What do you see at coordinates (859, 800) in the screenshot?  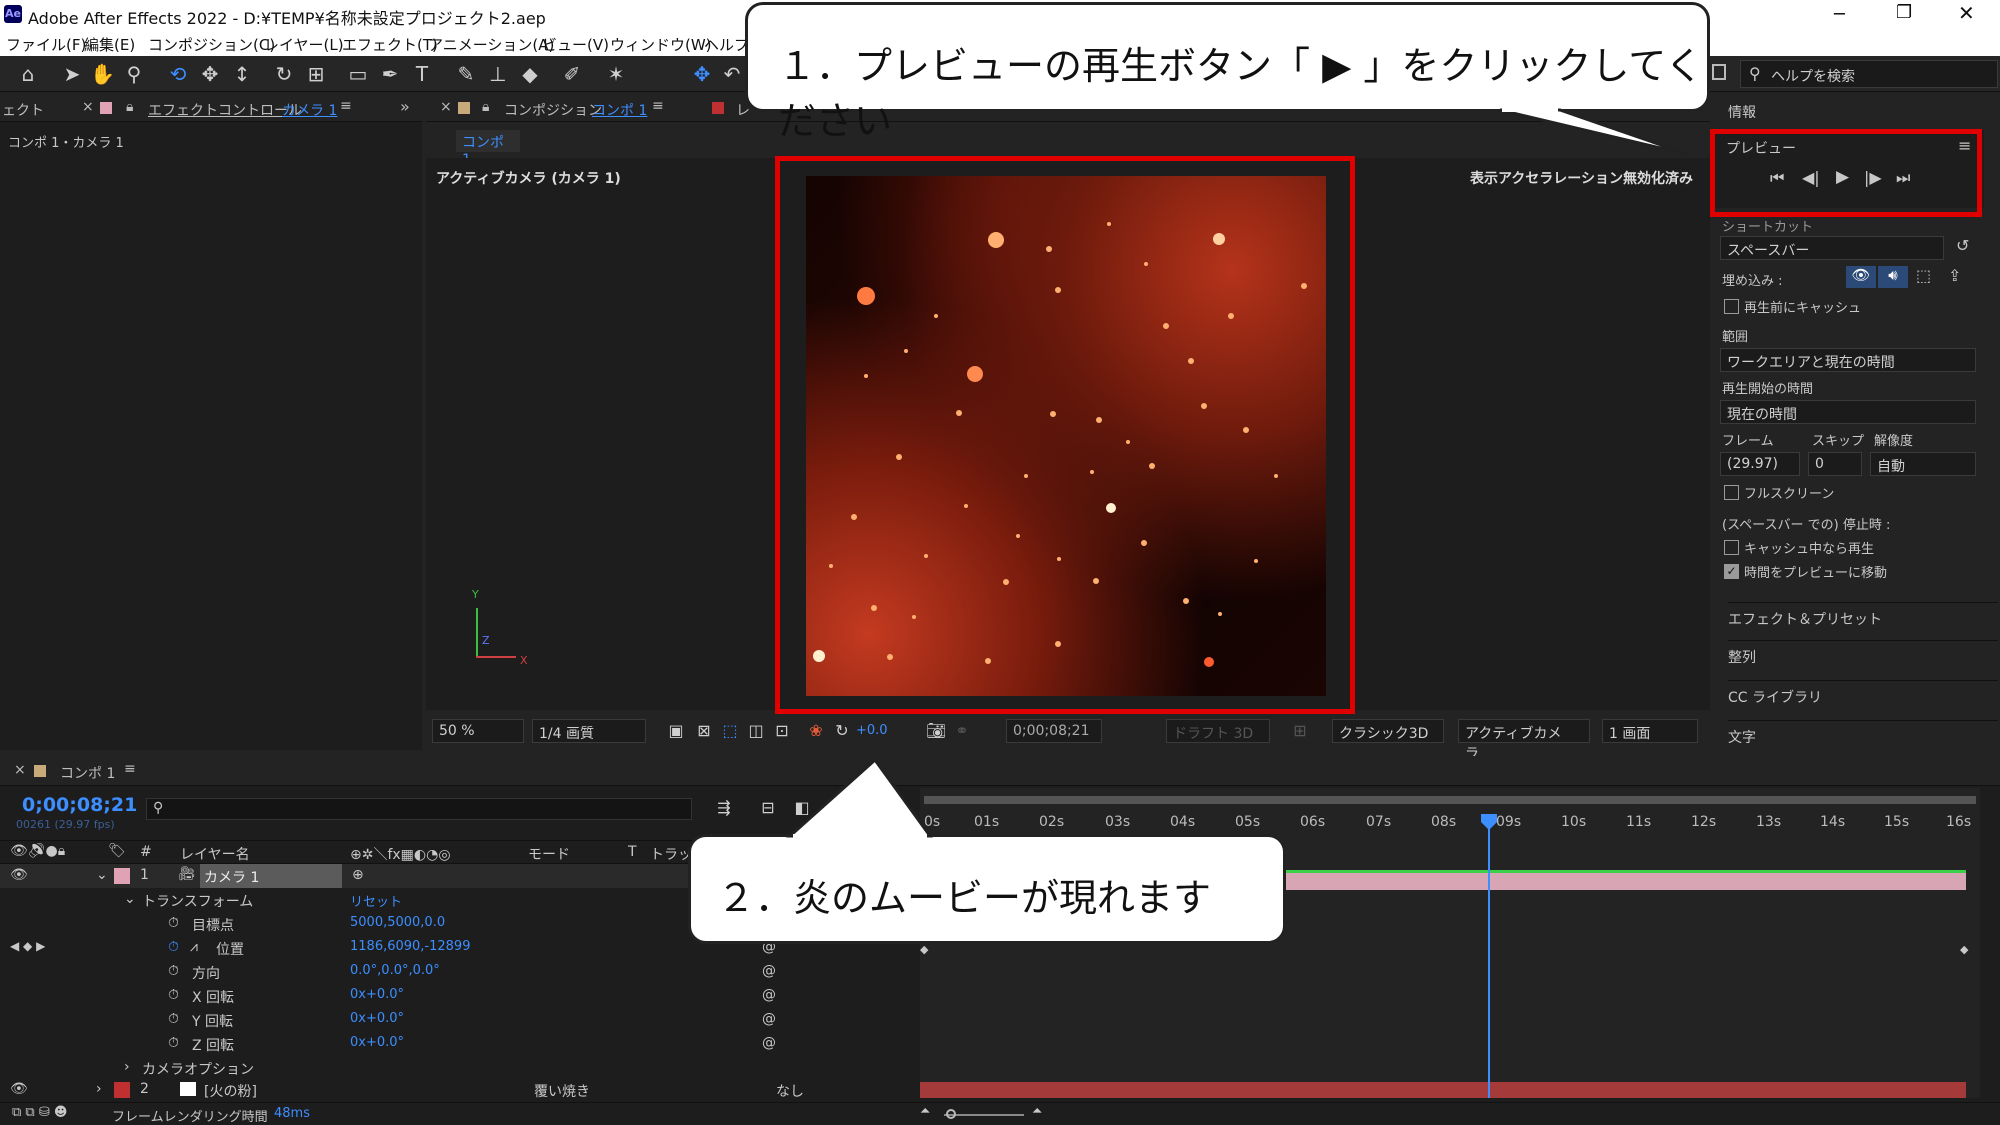 I see `callout-step-2-pointer` at bounding box center [859, 800].